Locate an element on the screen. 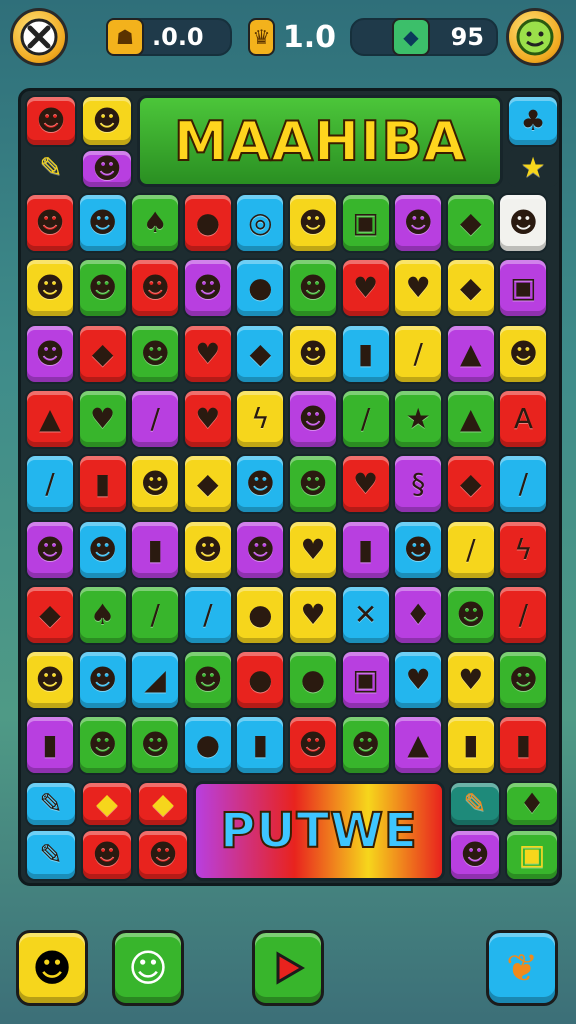 The width and height of the screenshot is (576, 1024). tile-r3-c5: ☻ is located at coordinates (313, 418).